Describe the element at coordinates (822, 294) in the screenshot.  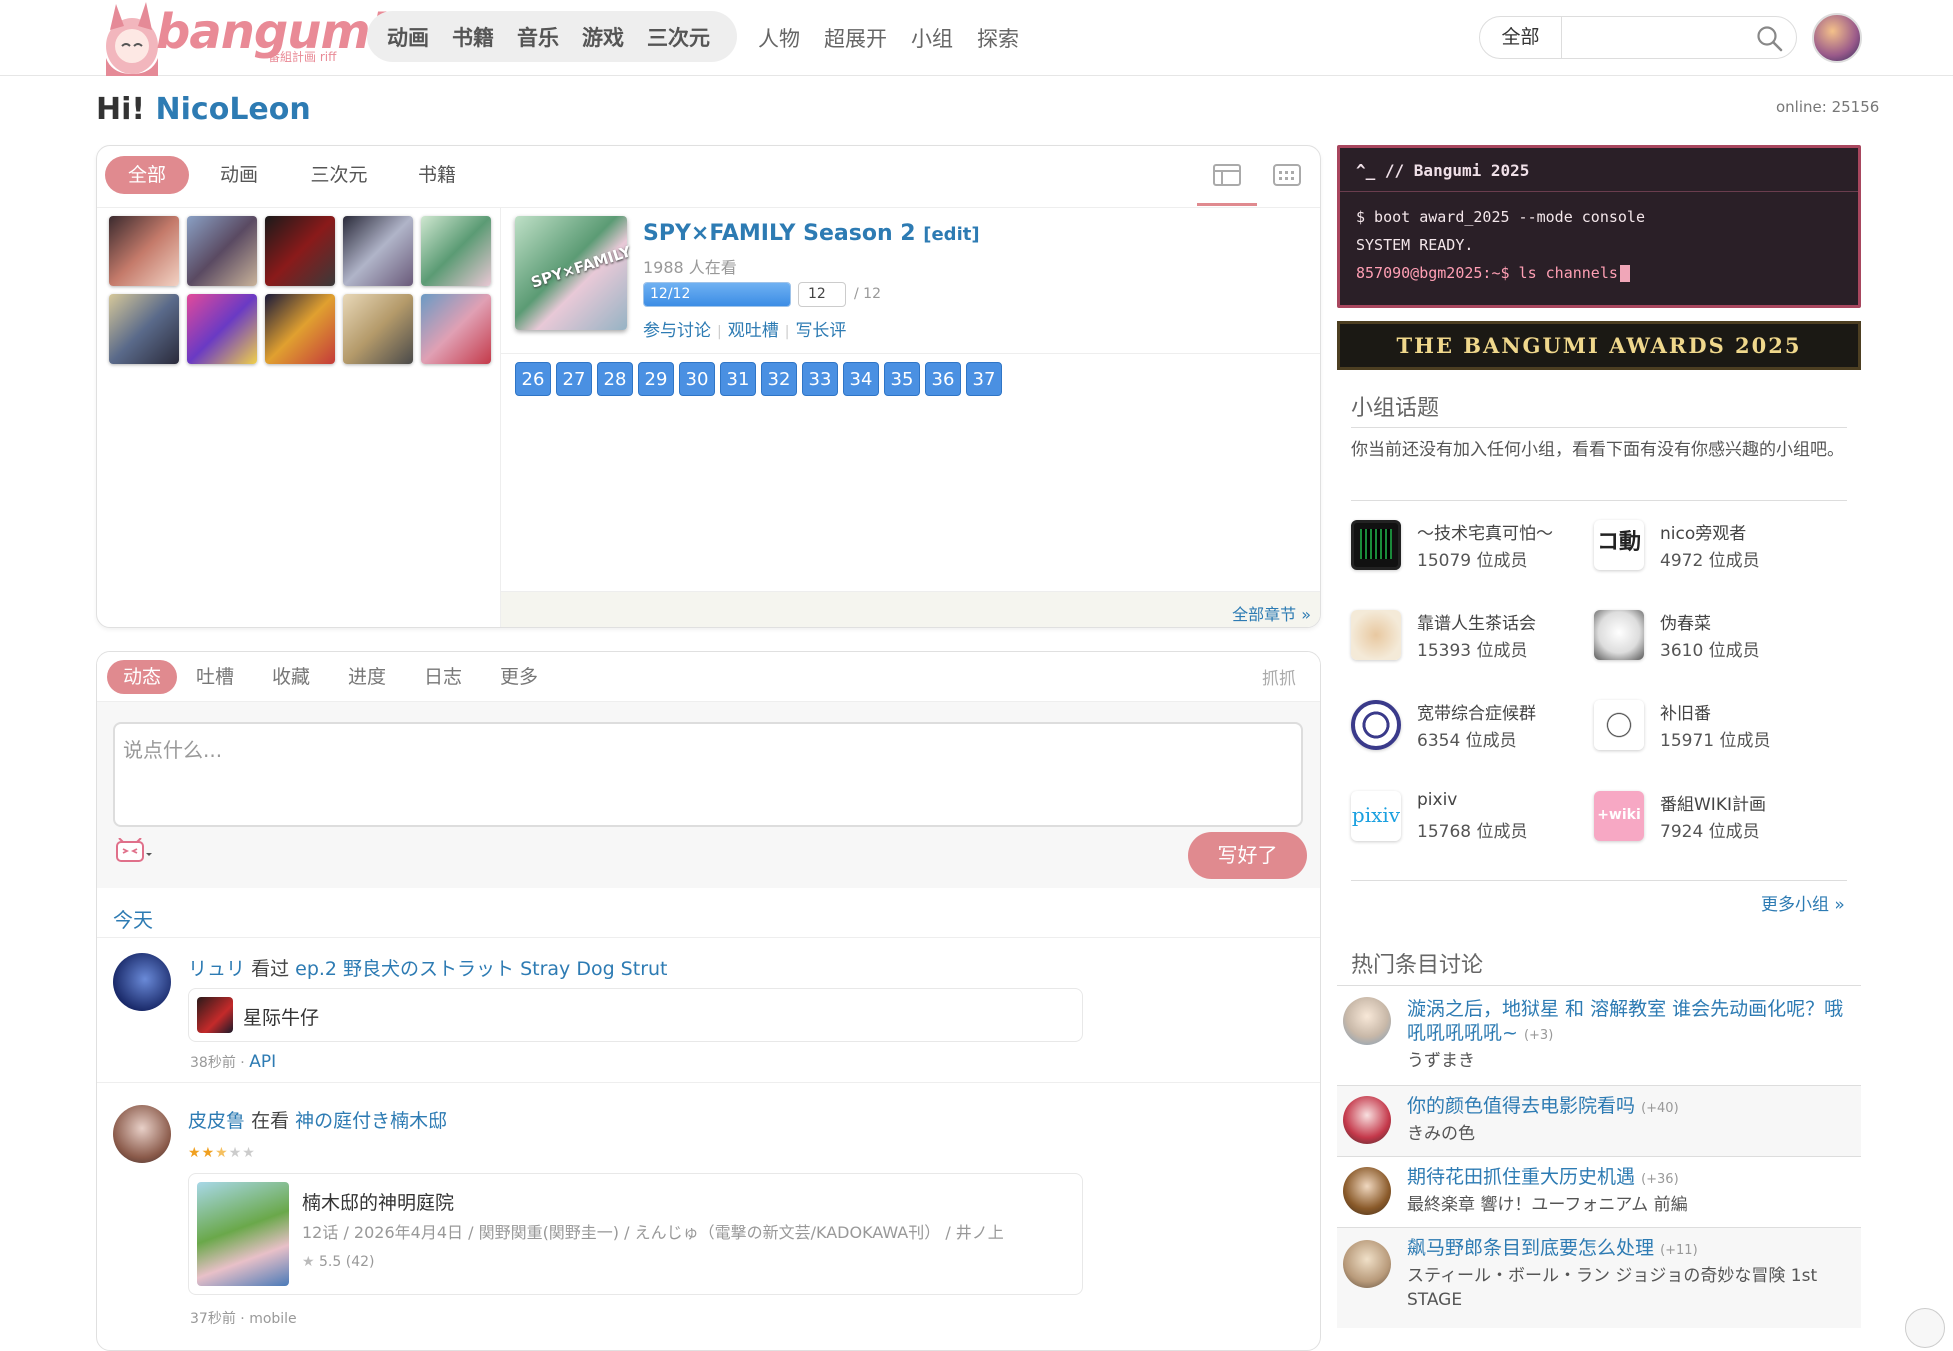
I see `episode-input: 12` at that location.